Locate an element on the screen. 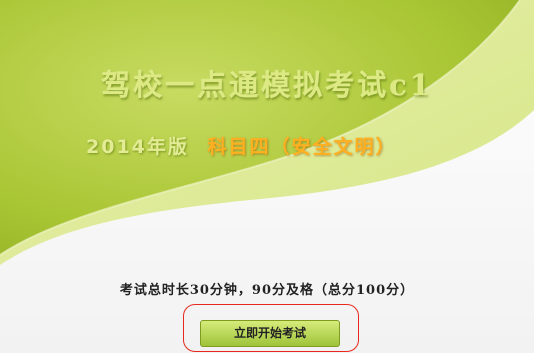 The height and width of the screenshot is (353, 534). app-title: 驾校一点通模拟考试c1 is located at coordinates (267, 85).